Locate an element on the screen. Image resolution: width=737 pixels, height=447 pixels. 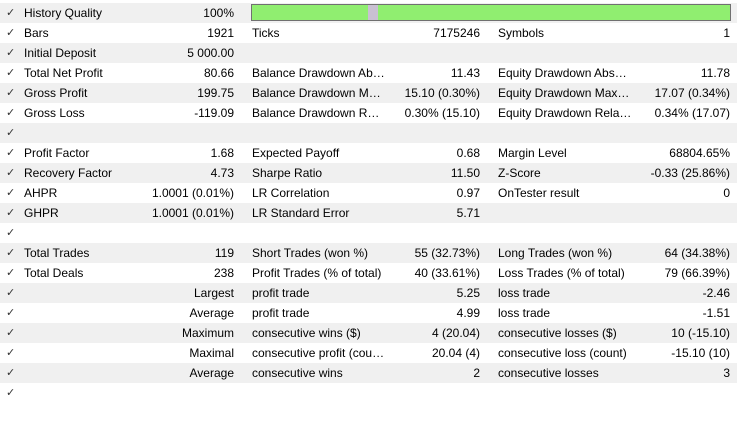
metric-value-3: 0 is located at coordinates (726, 193).